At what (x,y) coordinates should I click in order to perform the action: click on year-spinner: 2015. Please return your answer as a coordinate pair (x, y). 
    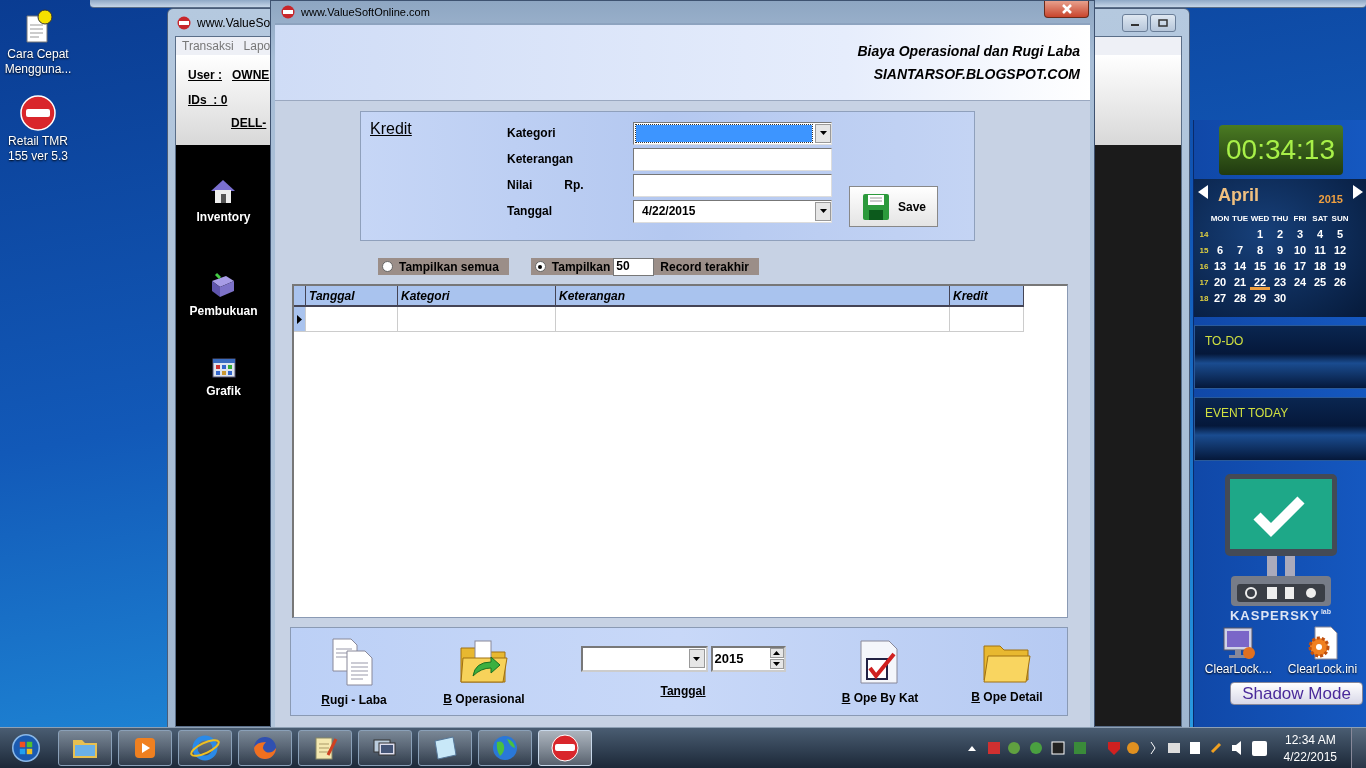
    Looking at the image, I should click on (748, 658).